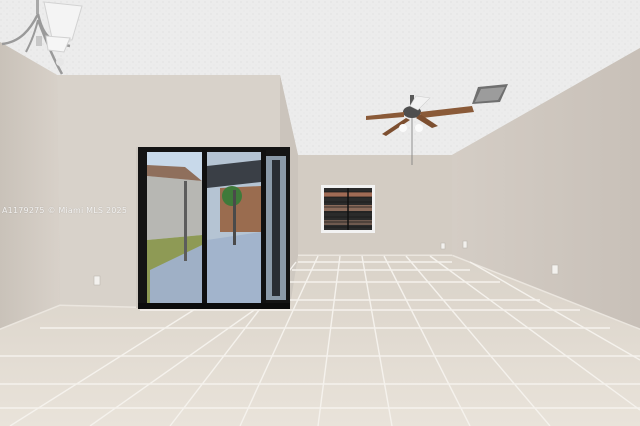 This screenshot has width=640, height=426. I want to click on window-with-blinds, so click(348, 209).